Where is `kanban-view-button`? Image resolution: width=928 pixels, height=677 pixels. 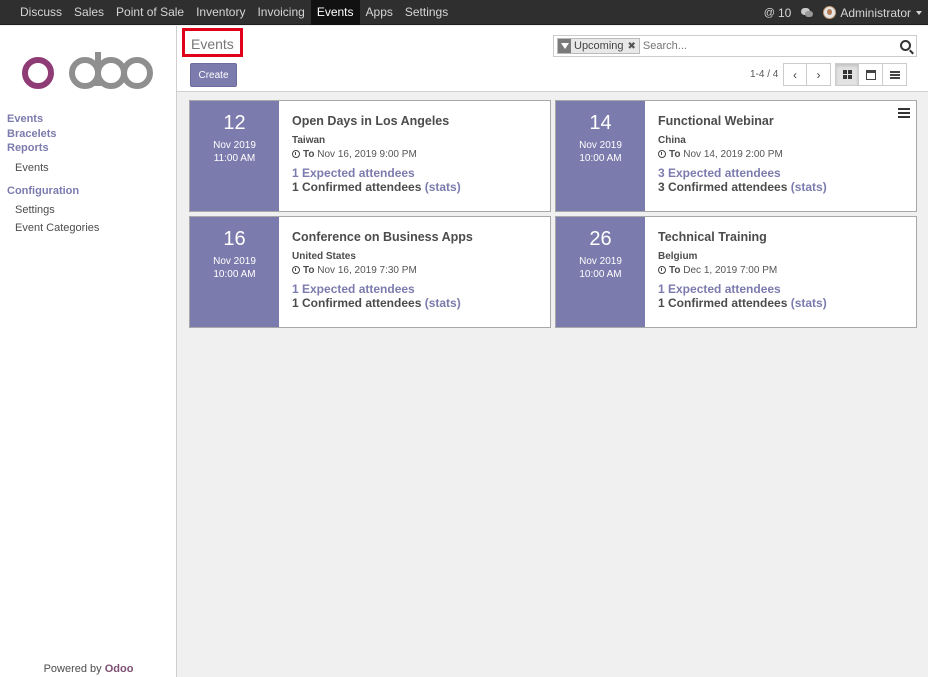
kanban-view-button is located at coordinates (847, 74).